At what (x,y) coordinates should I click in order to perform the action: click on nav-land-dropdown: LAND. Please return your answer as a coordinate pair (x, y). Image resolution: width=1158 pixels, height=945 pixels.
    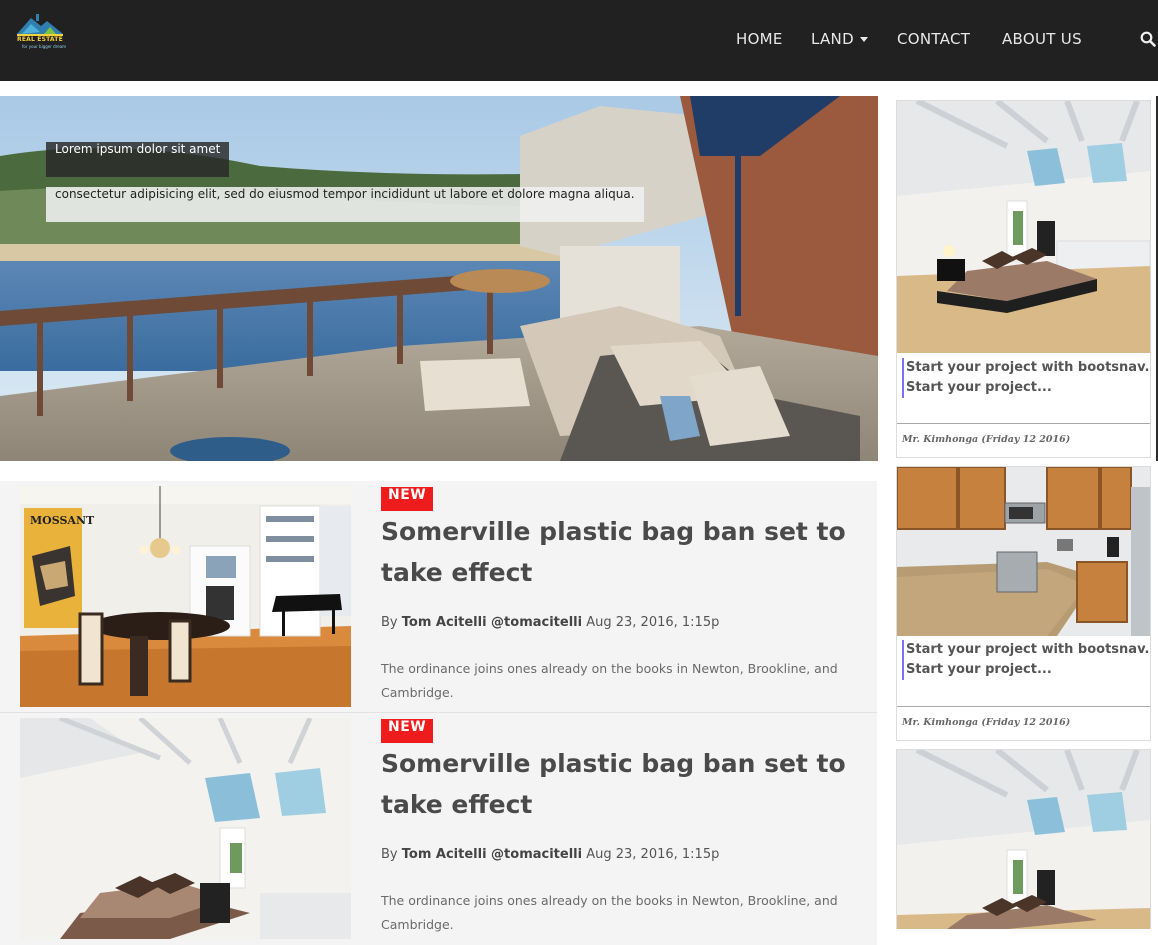
    Looking at the image, I should click on (839, 39).